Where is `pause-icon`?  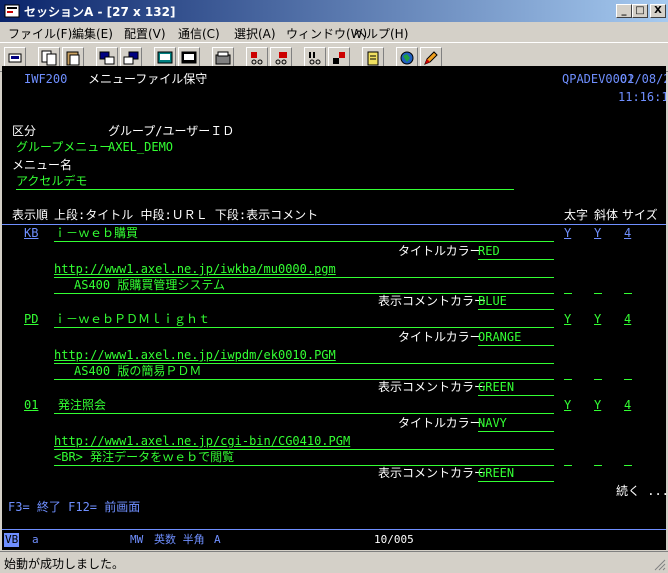
pause-icon is located at coordinates (339, 58).